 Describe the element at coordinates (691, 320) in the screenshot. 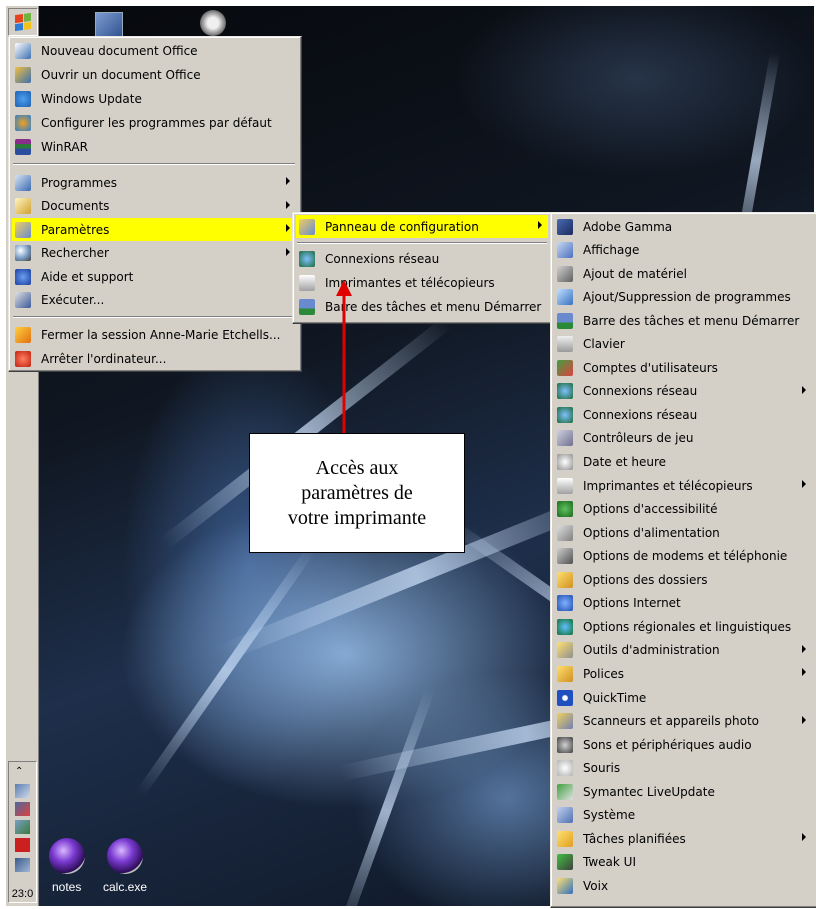

I see `control-panel-item-barre-des-taches-et-menu-demarrer-label: Barre des tâches et menu Démarrer` at that location.